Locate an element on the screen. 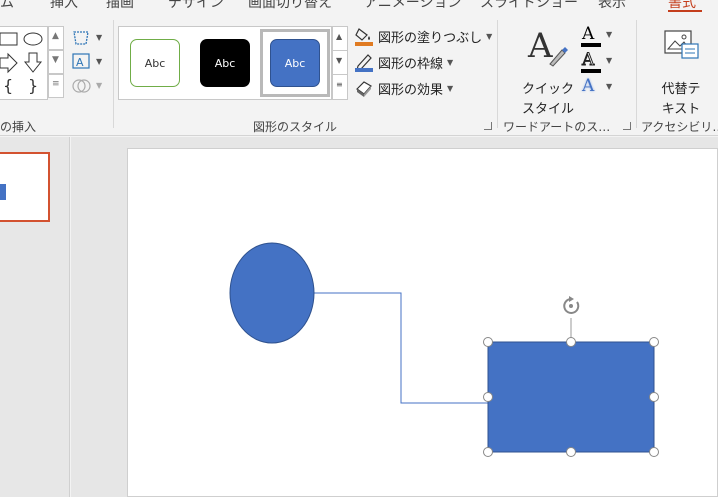  text-effects-button: A ▼ is located at coordinates (598, 88).